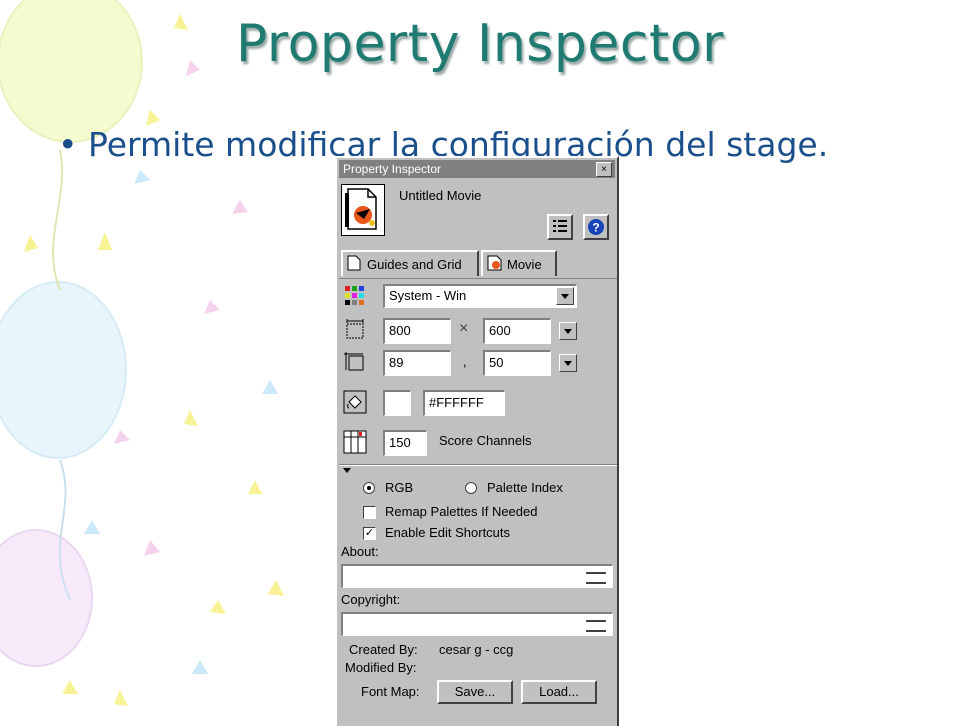 This screenshot has width=960, height=726. I want to click on rgb-radio, so click(369, 488).